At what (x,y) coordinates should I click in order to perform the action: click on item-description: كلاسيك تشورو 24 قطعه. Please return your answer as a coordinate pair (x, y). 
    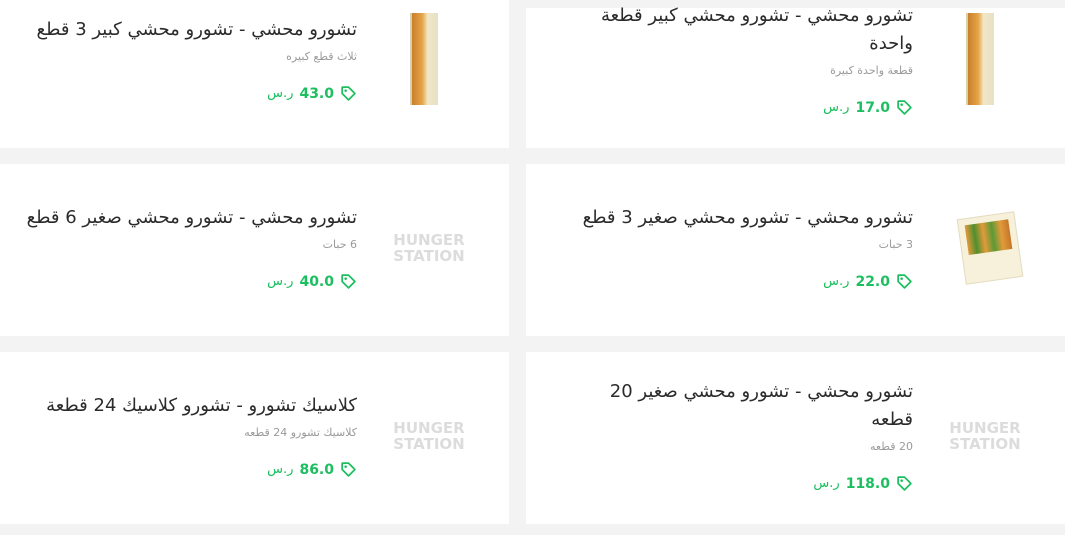
    Looking at the image, I should click on (300, 432).